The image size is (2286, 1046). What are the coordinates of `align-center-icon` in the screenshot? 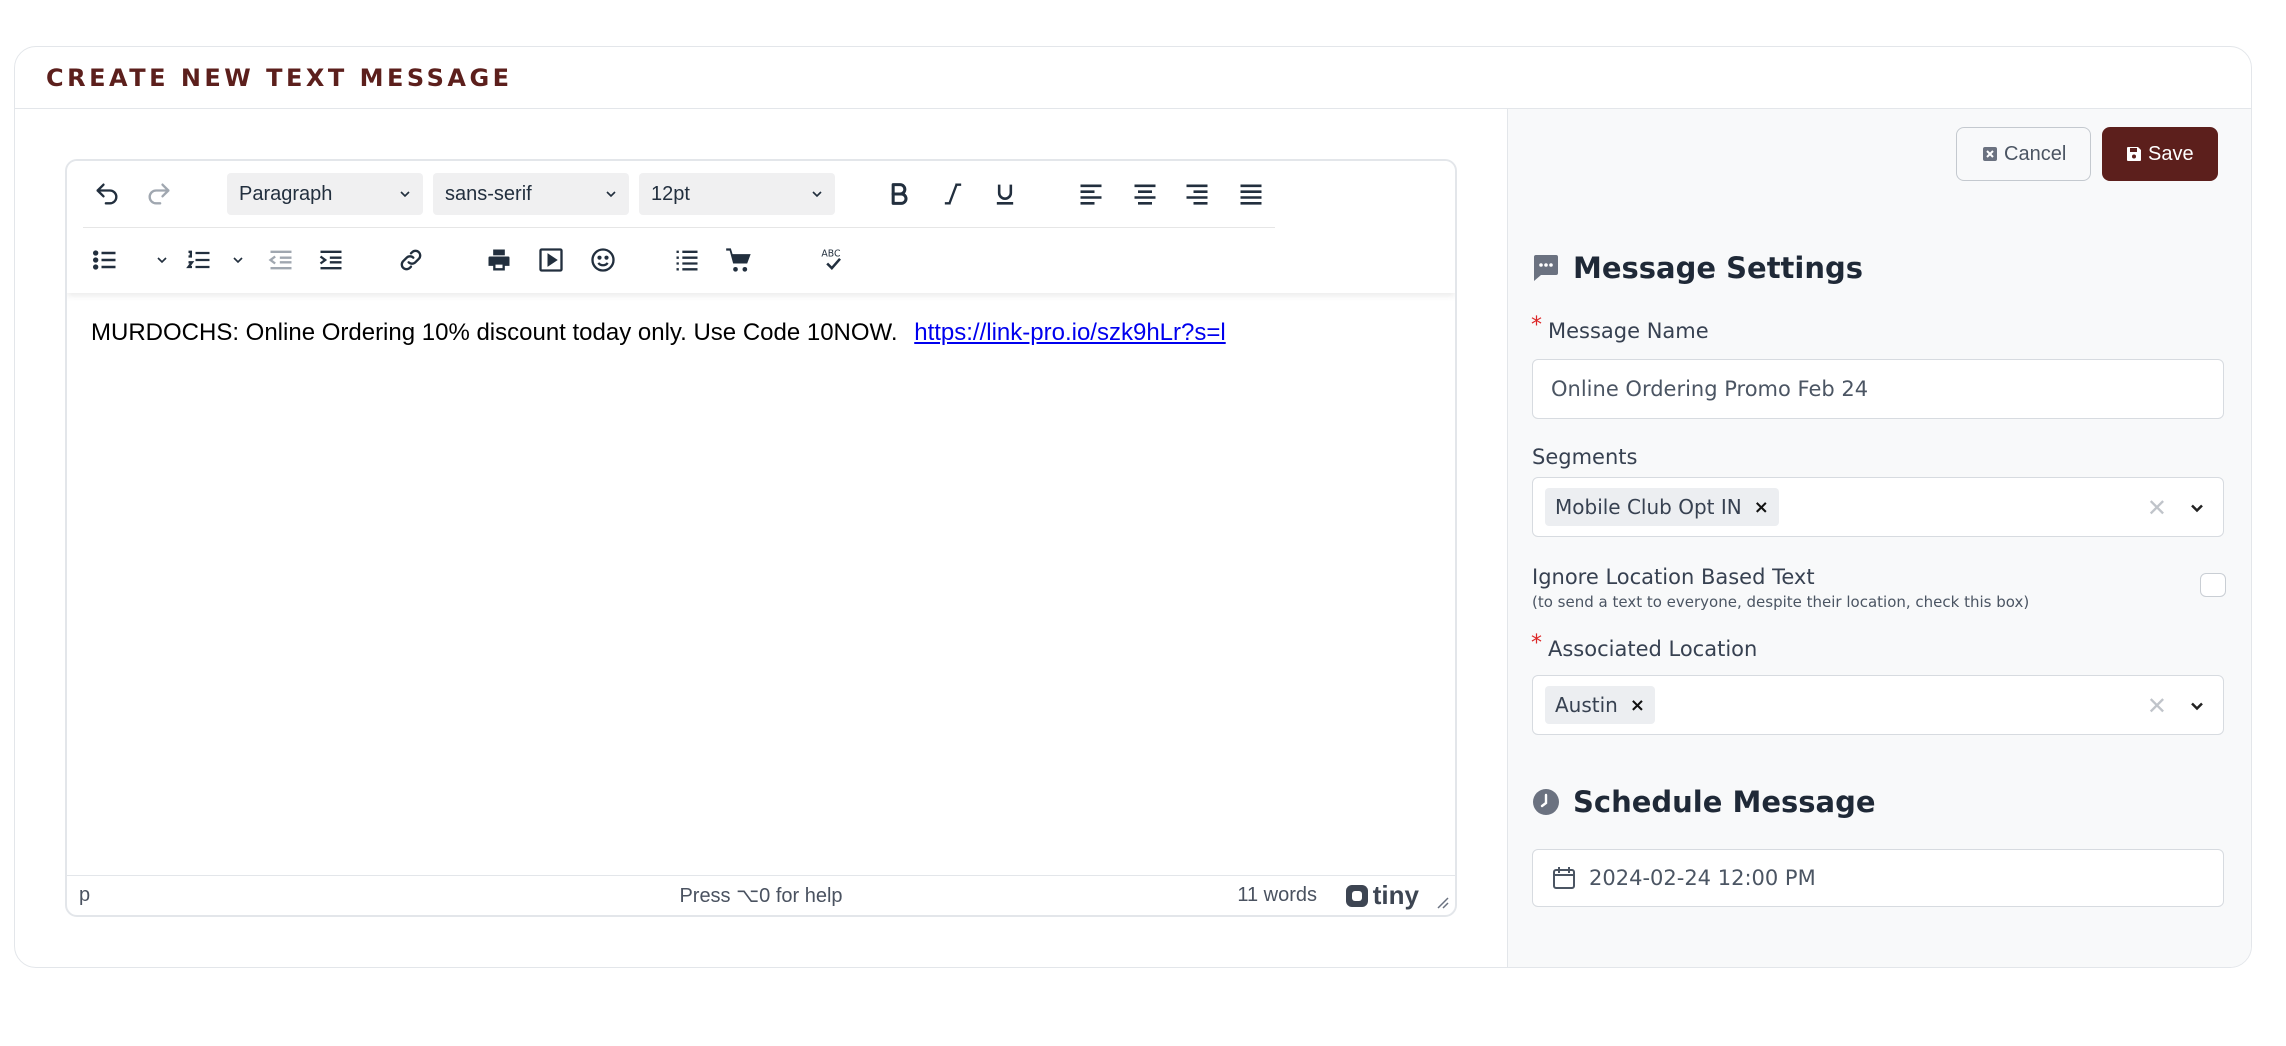 It's located at (1145, 194).